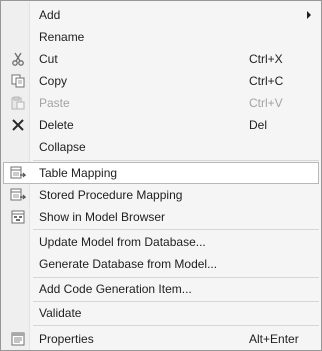 Image resolution: width=322 pixels, height=351 pixels. What do you see at coordinates (50, 15) in the screenshot?
I see `menu-item-label: Add` at bounding box center [50, 15].